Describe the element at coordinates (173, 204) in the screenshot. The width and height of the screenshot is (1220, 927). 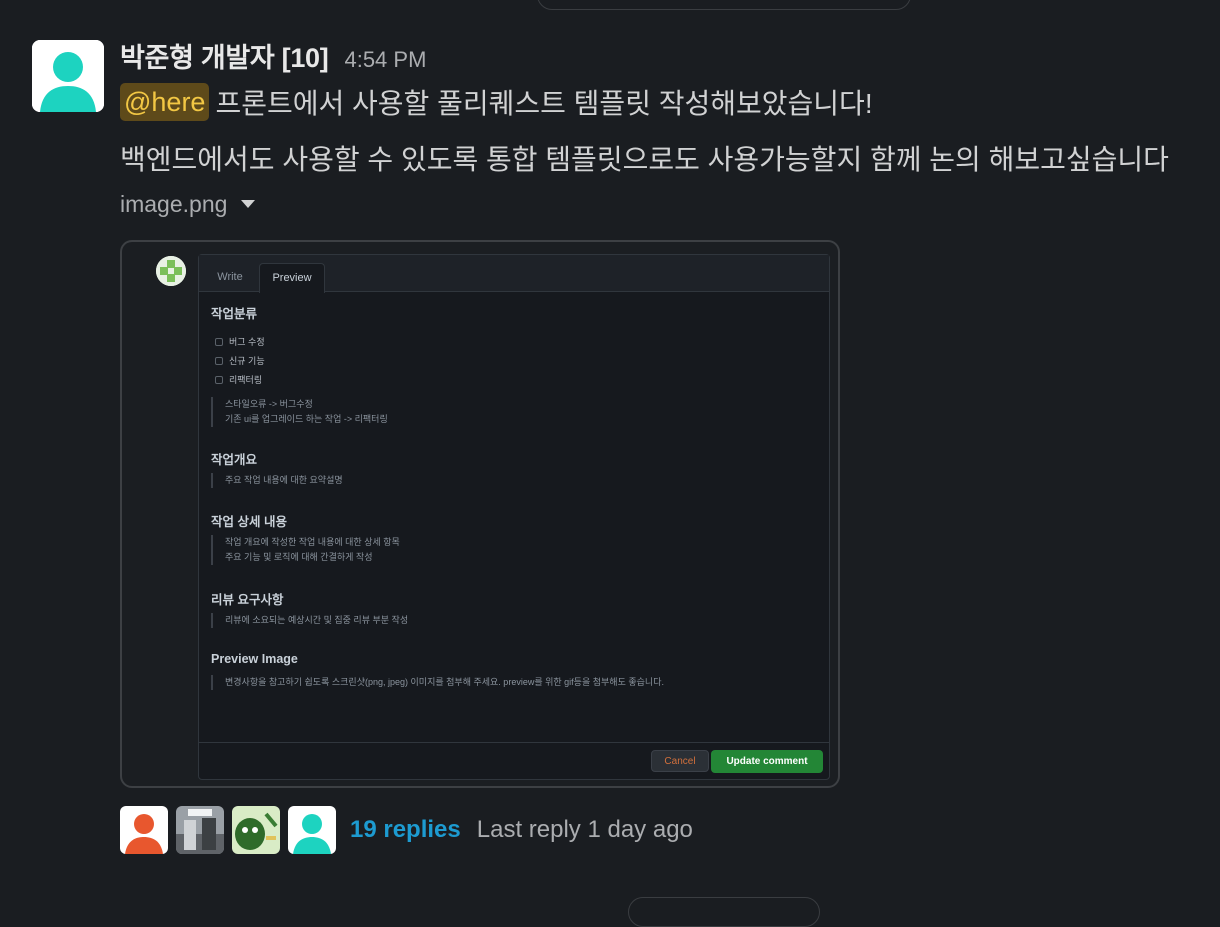
I see `file-name: image.png` at that location.